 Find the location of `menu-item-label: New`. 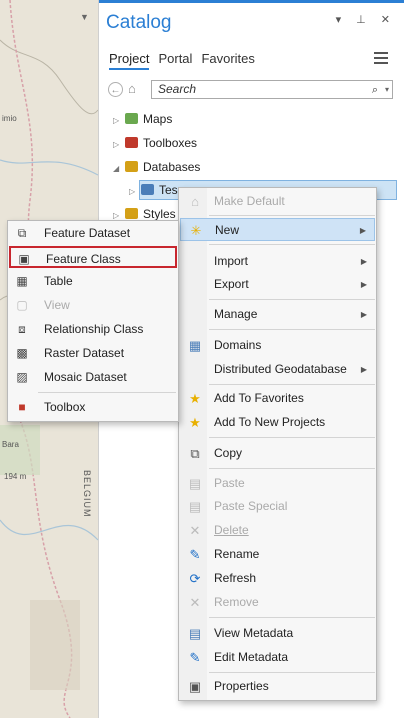

menu-item-label: New is located at coordinates (227, 230).